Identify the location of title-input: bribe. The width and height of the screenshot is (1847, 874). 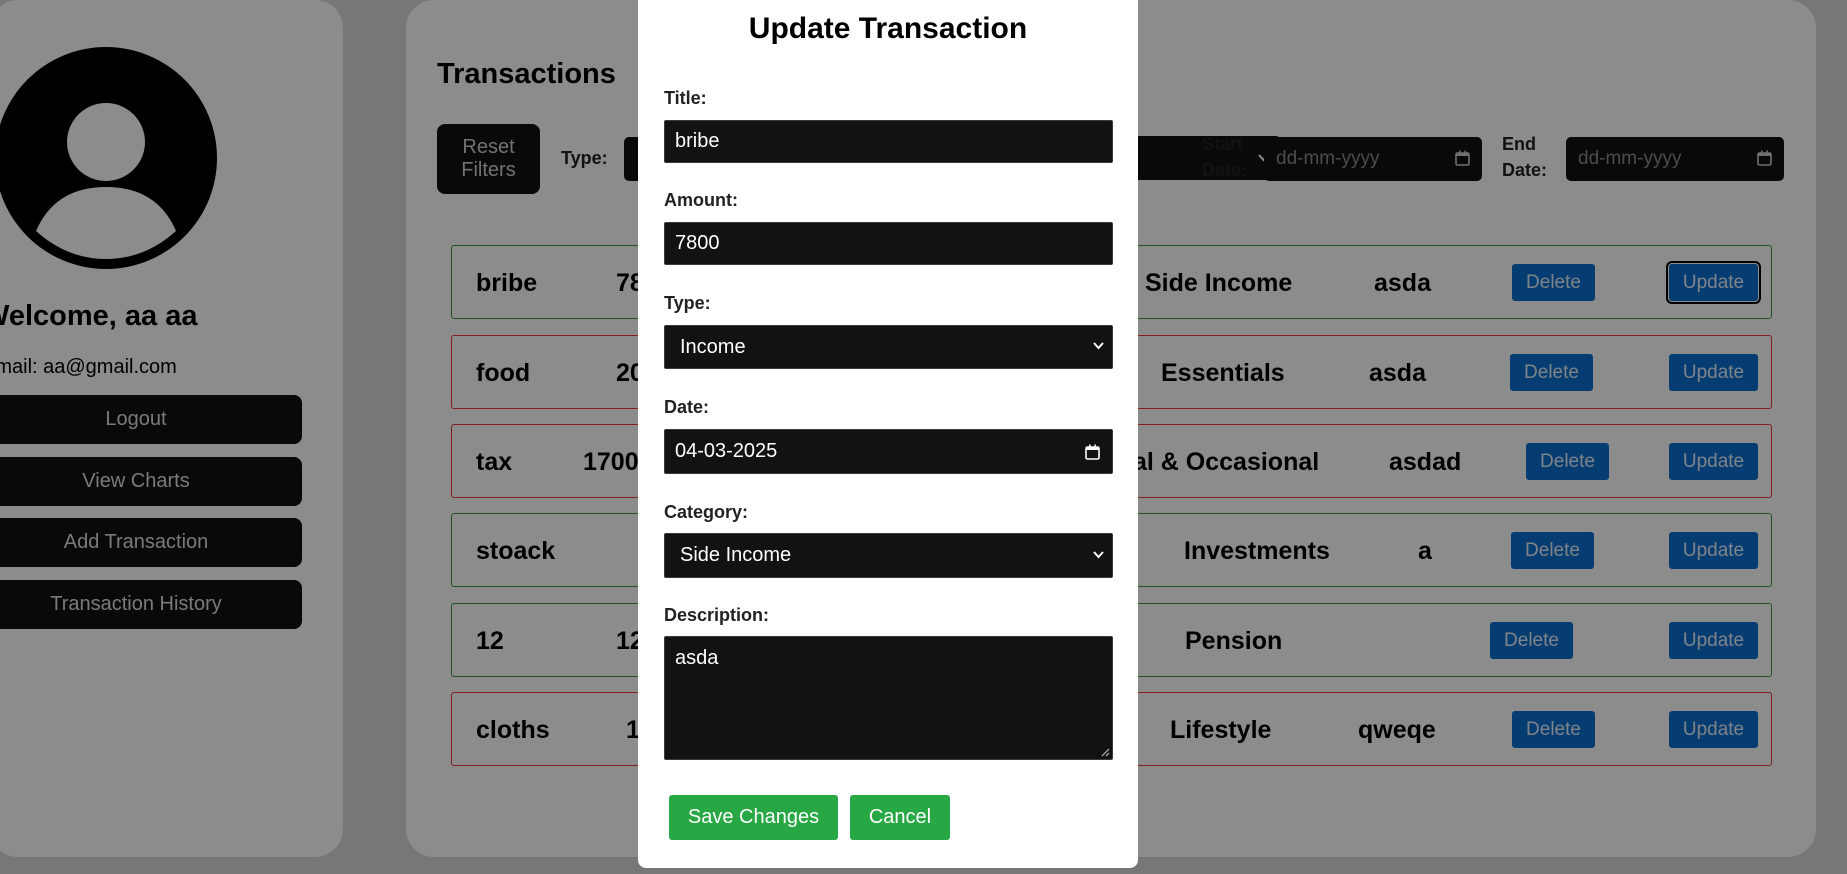
(888, 141).